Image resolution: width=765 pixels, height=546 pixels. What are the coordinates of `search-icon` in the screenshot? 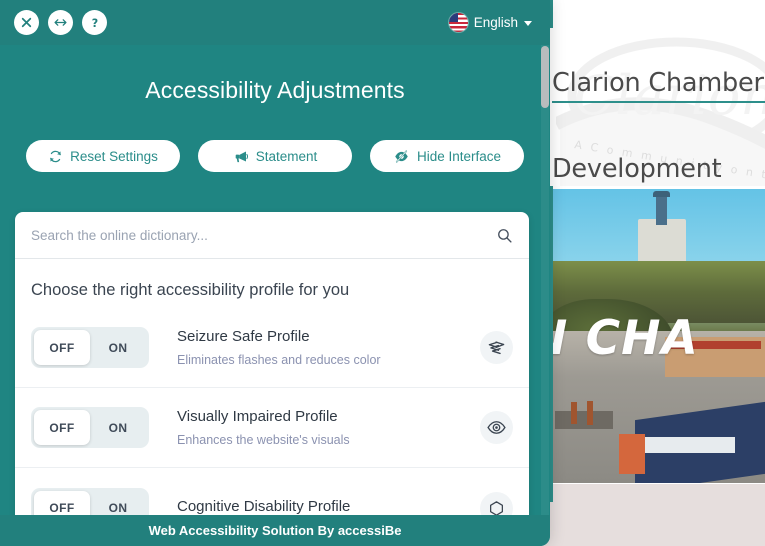 It's located at (504, 235).